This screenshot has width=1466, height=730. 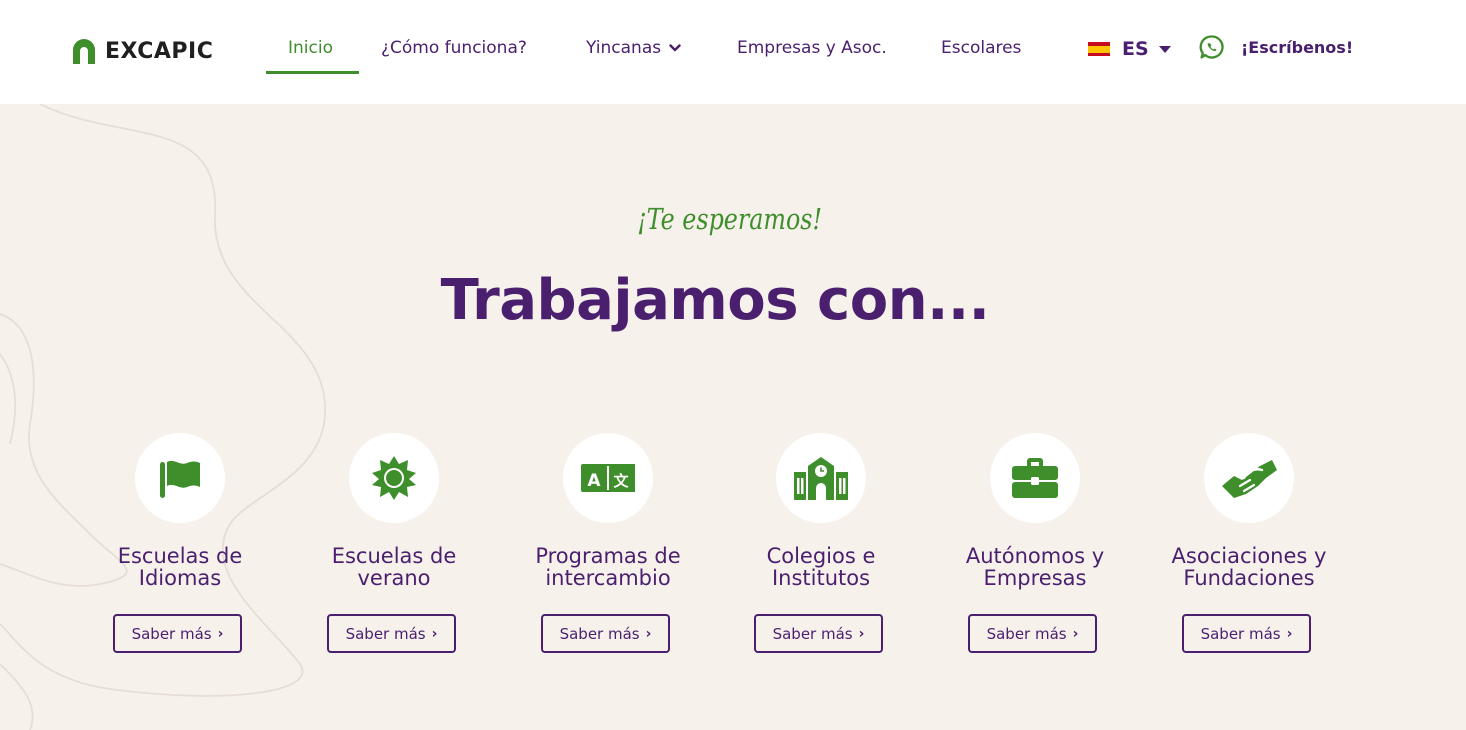 I want to click on whatsapp-contact-link: ¡Escríbenos!, so click(x=1276, y=47).